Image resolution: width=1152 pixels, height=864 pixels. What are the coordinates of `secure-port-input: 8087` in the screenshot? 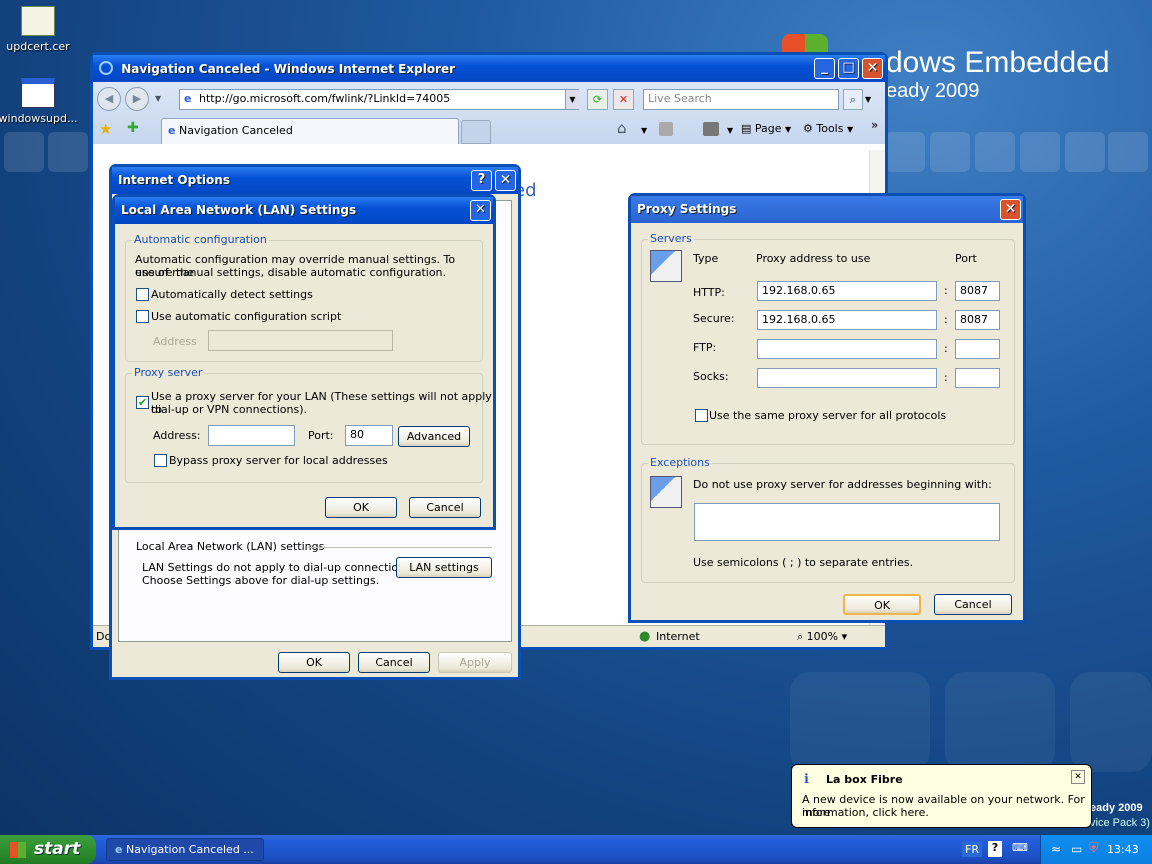 It's located at (977, 320).